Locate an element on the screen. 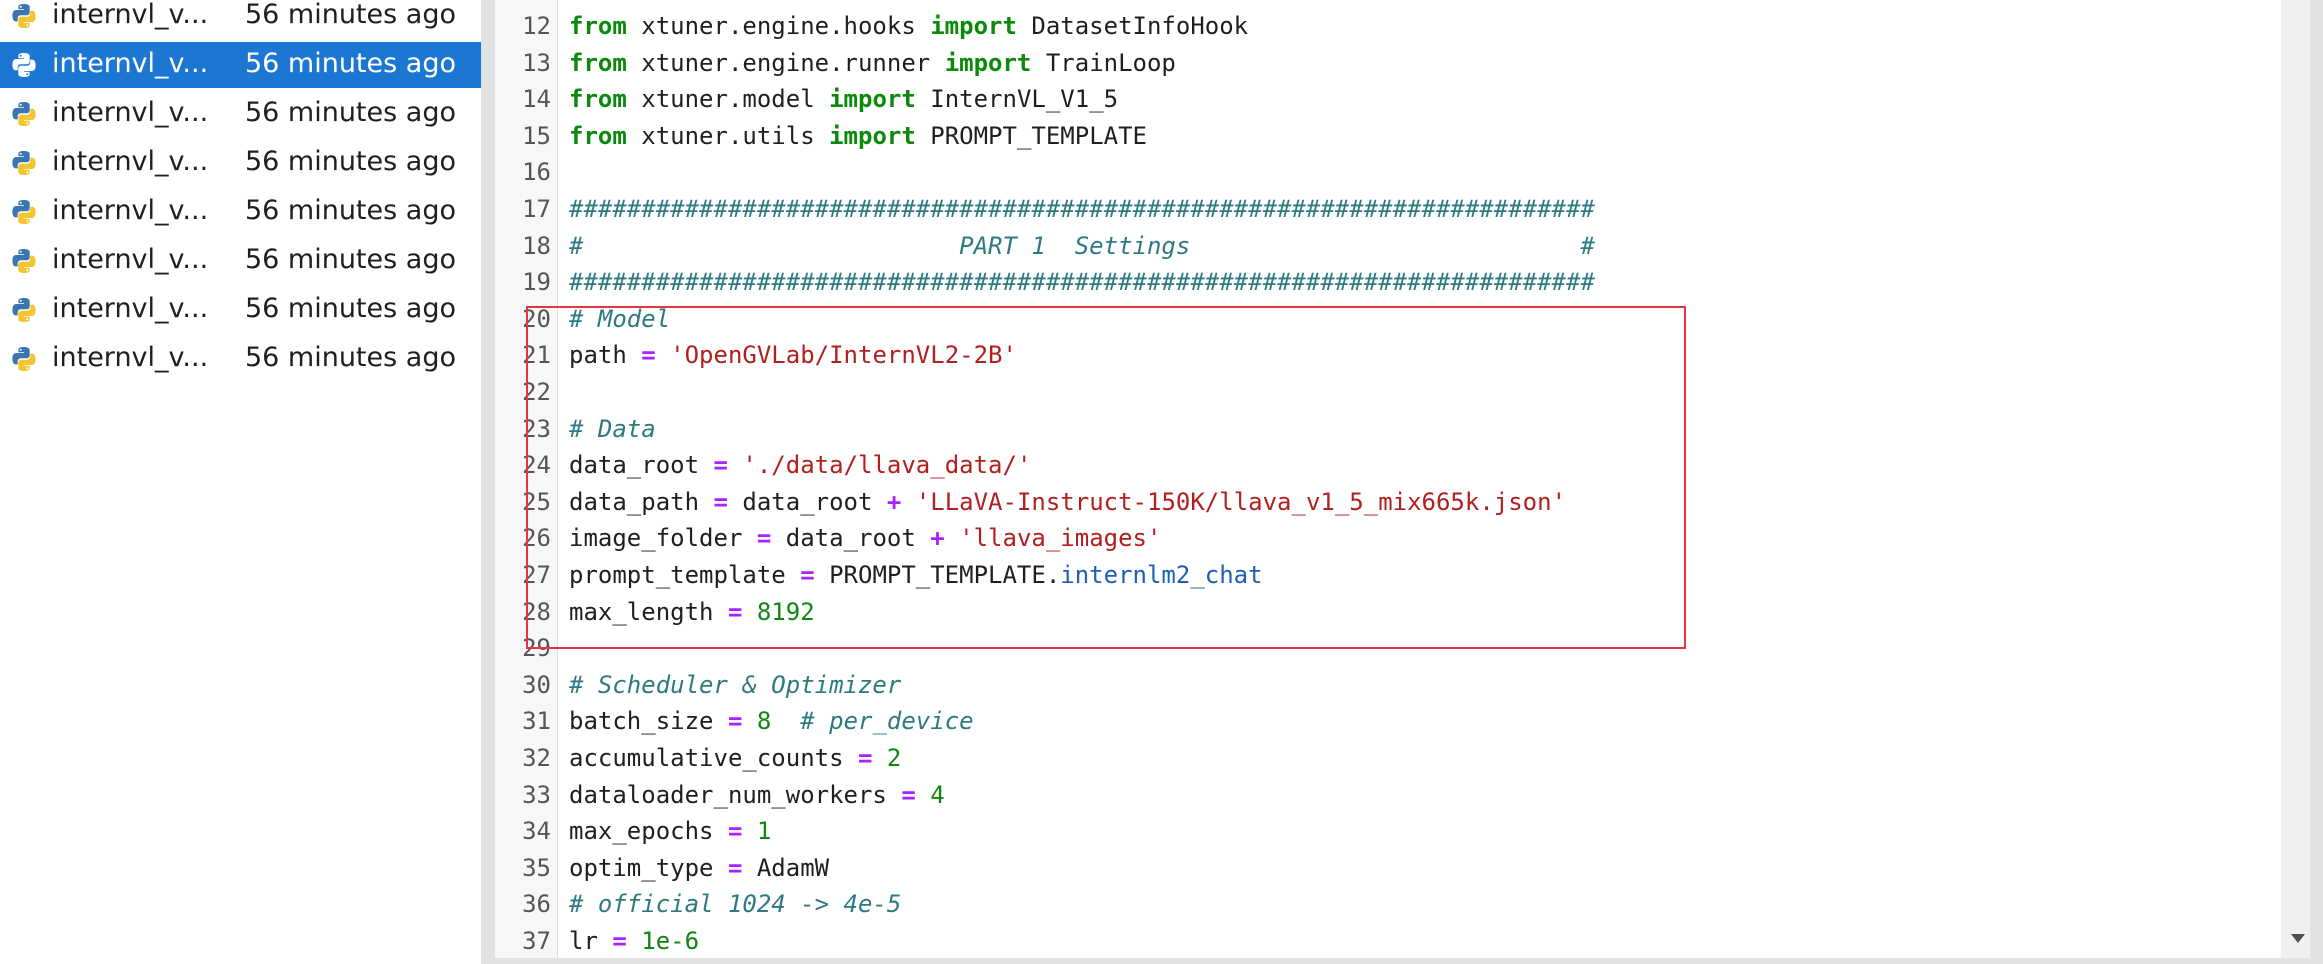 The image size is (2323, 964). code-token: xtuner.engine.runner is located at coordinates (785, 62).